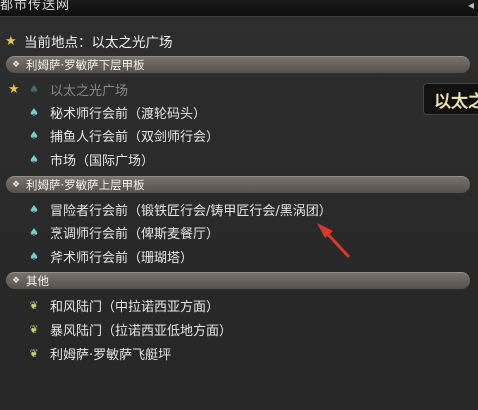 The height and width of the screenshot is (410, 478). I want to click on list-item-label: 斧术师行会前（珊瑚塔）, so click(122, 258).